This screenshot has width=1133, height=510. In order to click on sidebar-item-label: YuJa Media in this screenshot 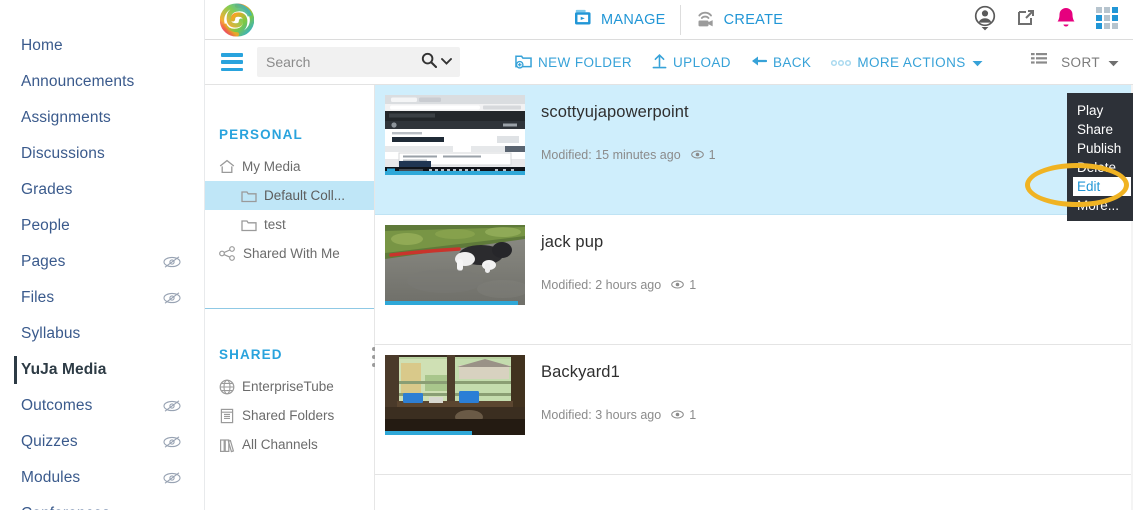, I will do `click(64, 369)`.